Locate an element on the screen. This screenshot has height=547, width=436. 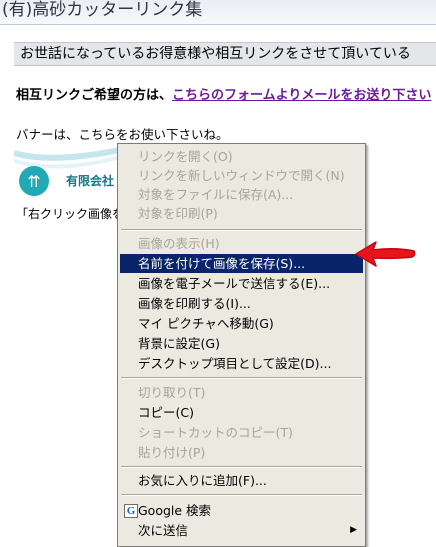
section-heading: お世話になっているお得意様や相互リンクをさせて頂いている is located at coordinates (225, 54).